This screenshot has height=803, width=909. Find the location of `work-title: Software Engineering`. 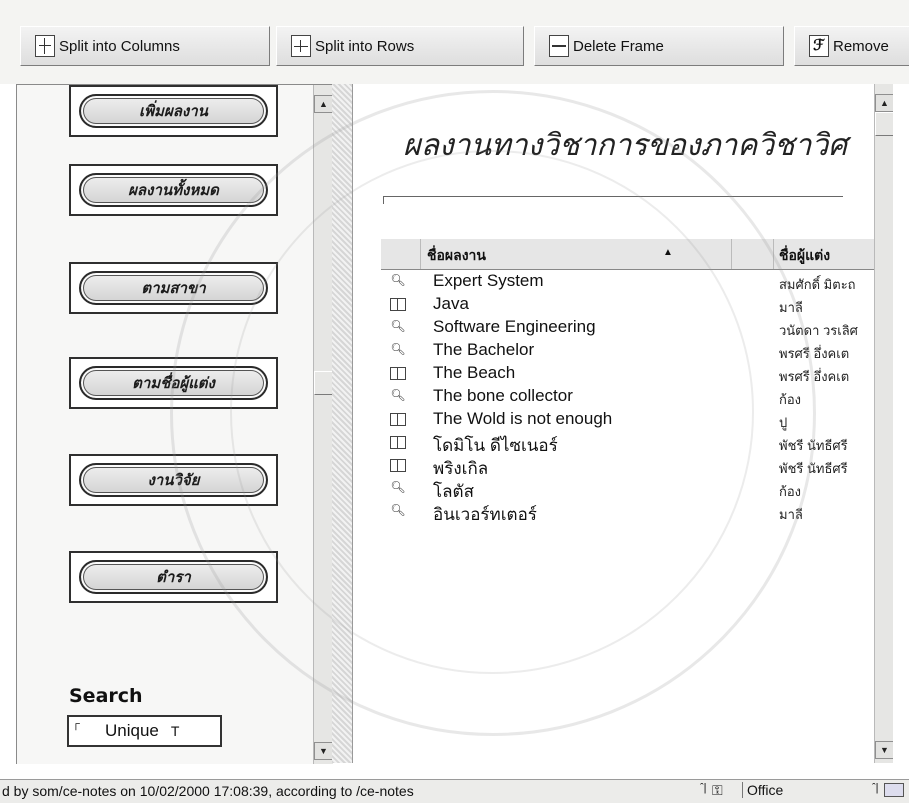

work-title: Software Engineering is located at coordinates (514, 327).